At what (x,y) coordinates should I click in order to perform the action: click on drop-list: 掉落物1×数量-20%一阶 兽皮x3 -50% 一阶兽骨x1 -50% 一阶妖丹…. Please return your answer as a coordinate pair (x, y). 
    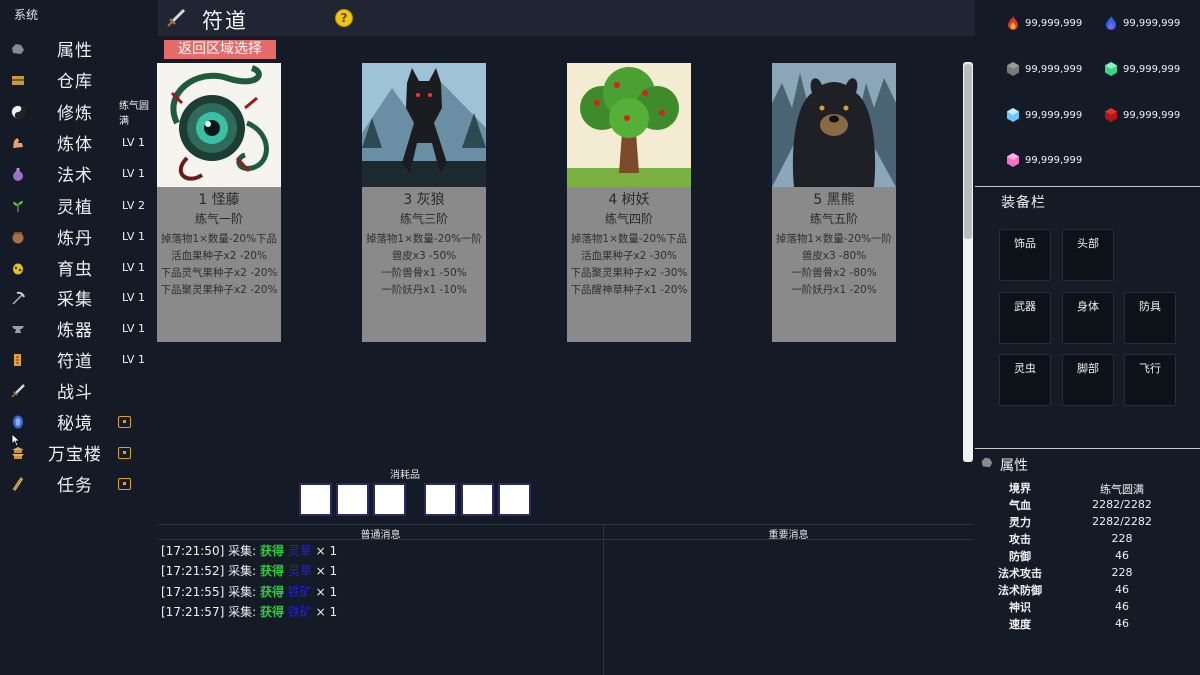
    Looking at the image, I should click on (424, 265).